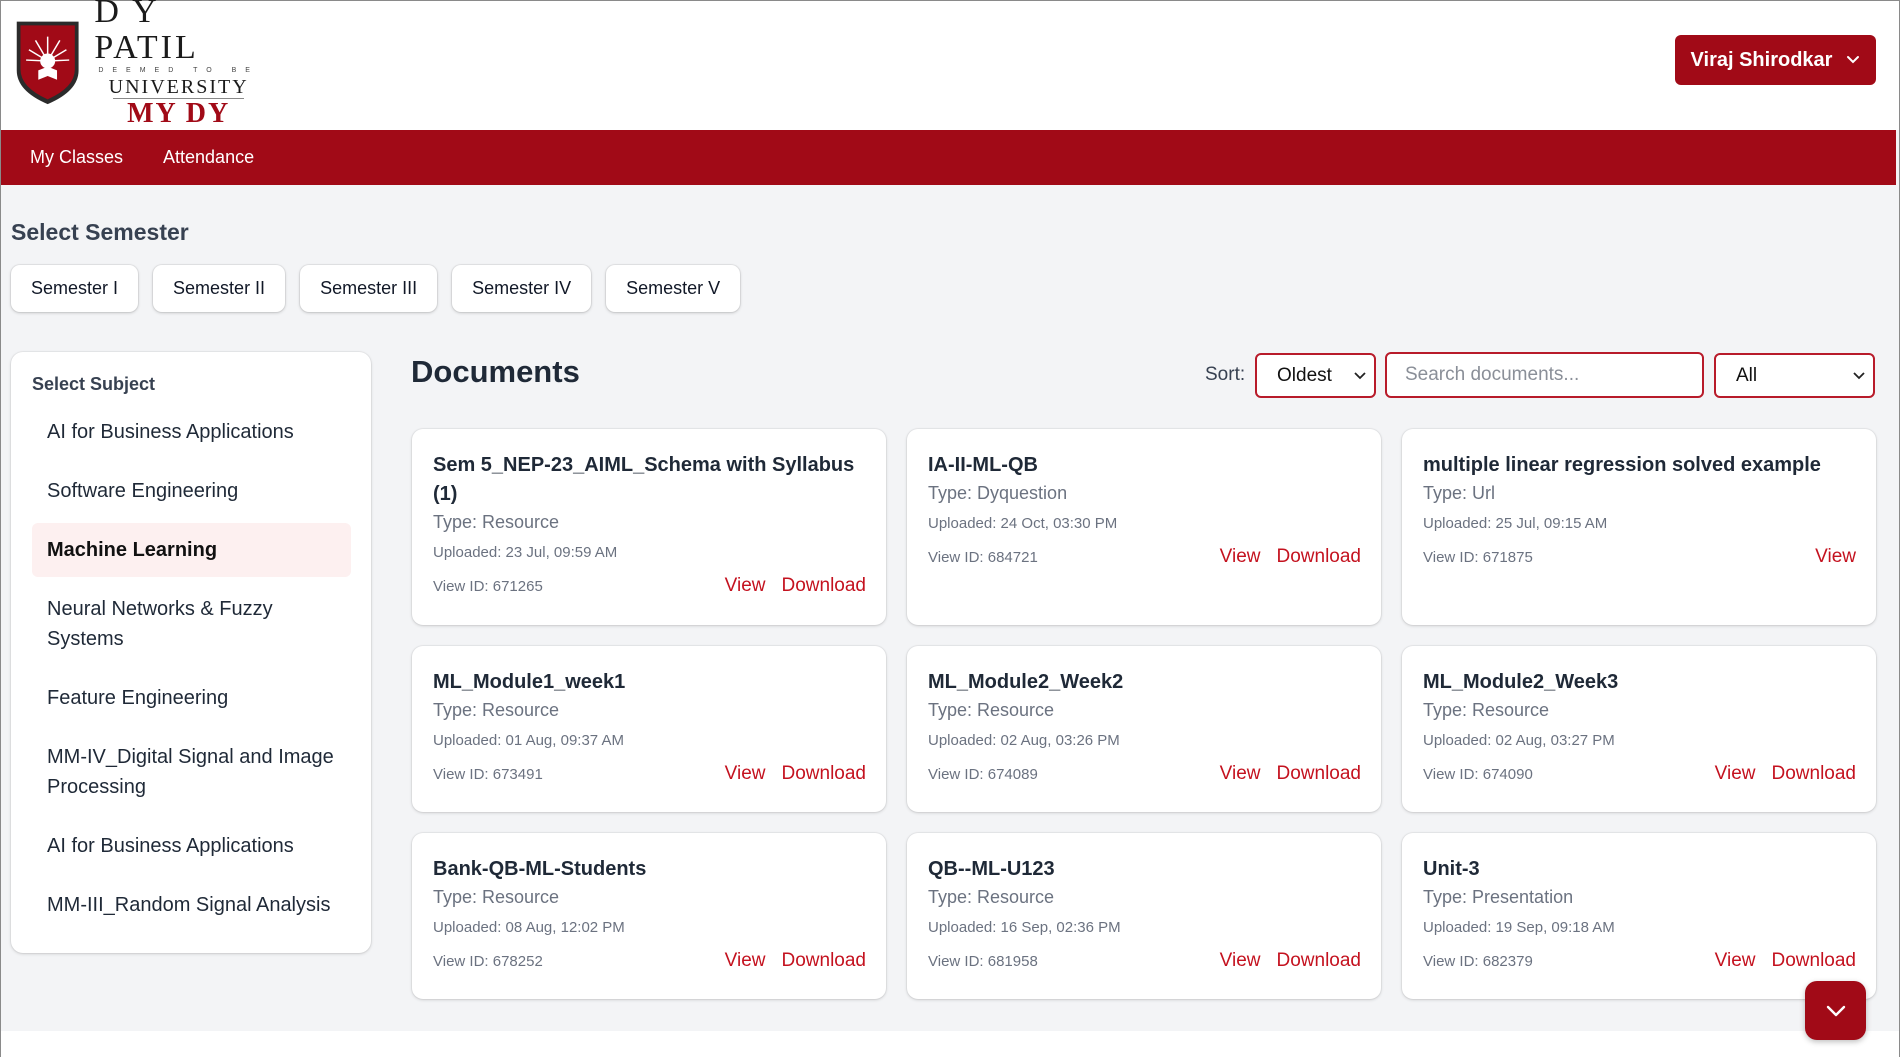 Image resolution: width=1900 pixels, height=1057 pixels. What do you see at coordinates (1747, 375) in the screenshot?
I see `type-filter-value: All` at bounding box center [1747, 375].